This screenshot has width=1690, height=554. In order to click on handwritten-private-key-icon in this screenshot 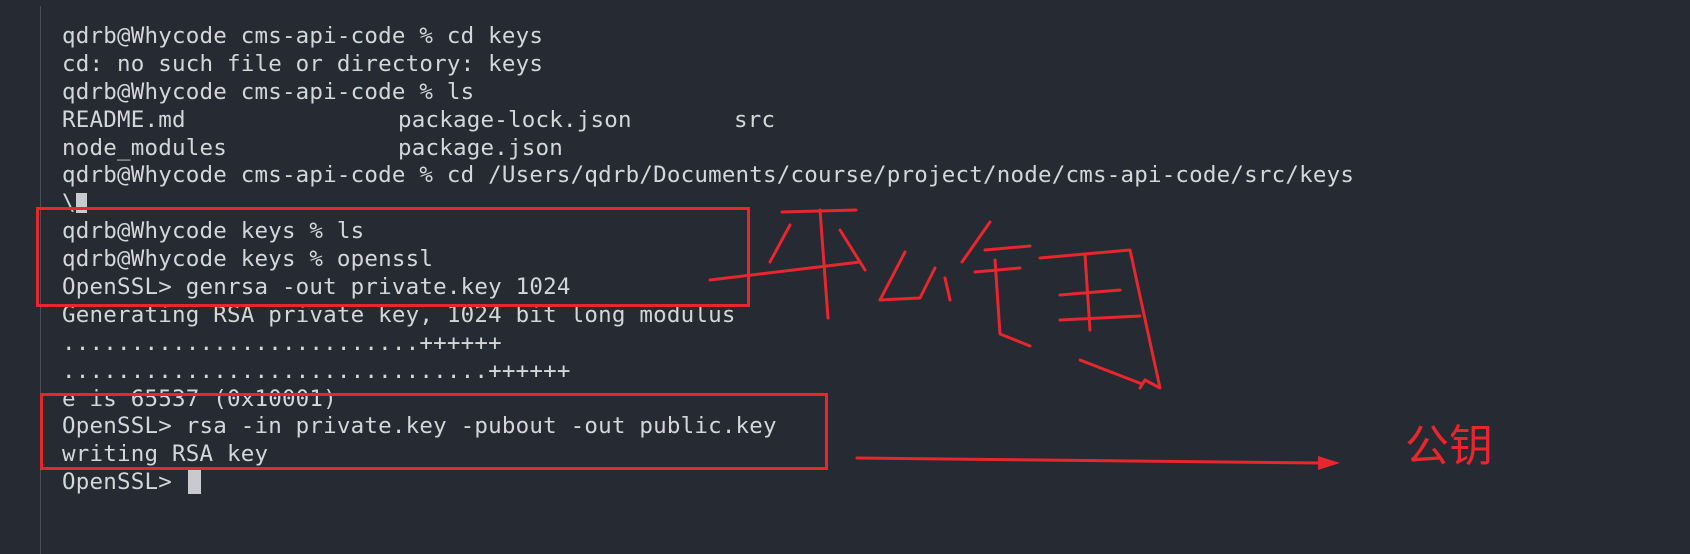, I will do `click(935, 299)`.